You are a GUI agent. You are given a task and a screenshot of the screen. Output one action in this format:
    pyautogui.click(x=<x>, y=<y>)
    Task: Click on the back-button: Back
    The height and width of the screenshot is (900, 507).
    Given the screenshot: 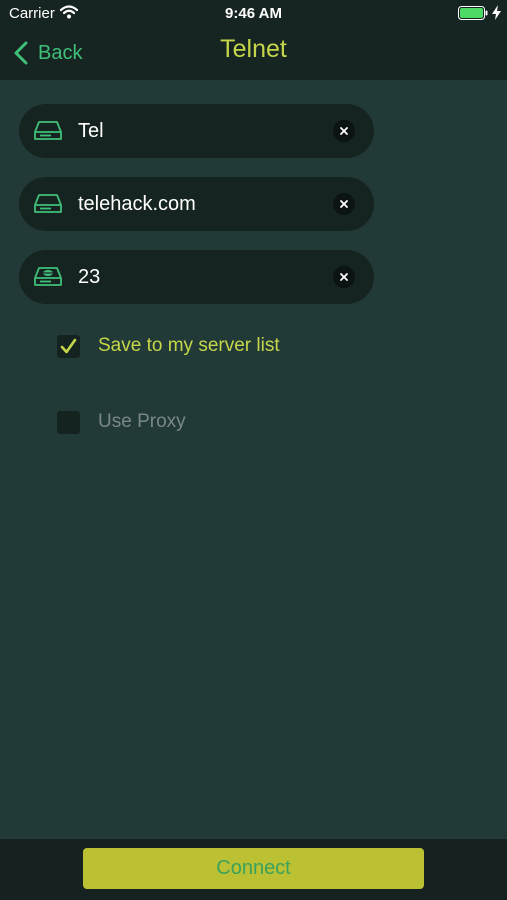 What is the action you would take?
    pyautogui.click(x=48, y=53)
    